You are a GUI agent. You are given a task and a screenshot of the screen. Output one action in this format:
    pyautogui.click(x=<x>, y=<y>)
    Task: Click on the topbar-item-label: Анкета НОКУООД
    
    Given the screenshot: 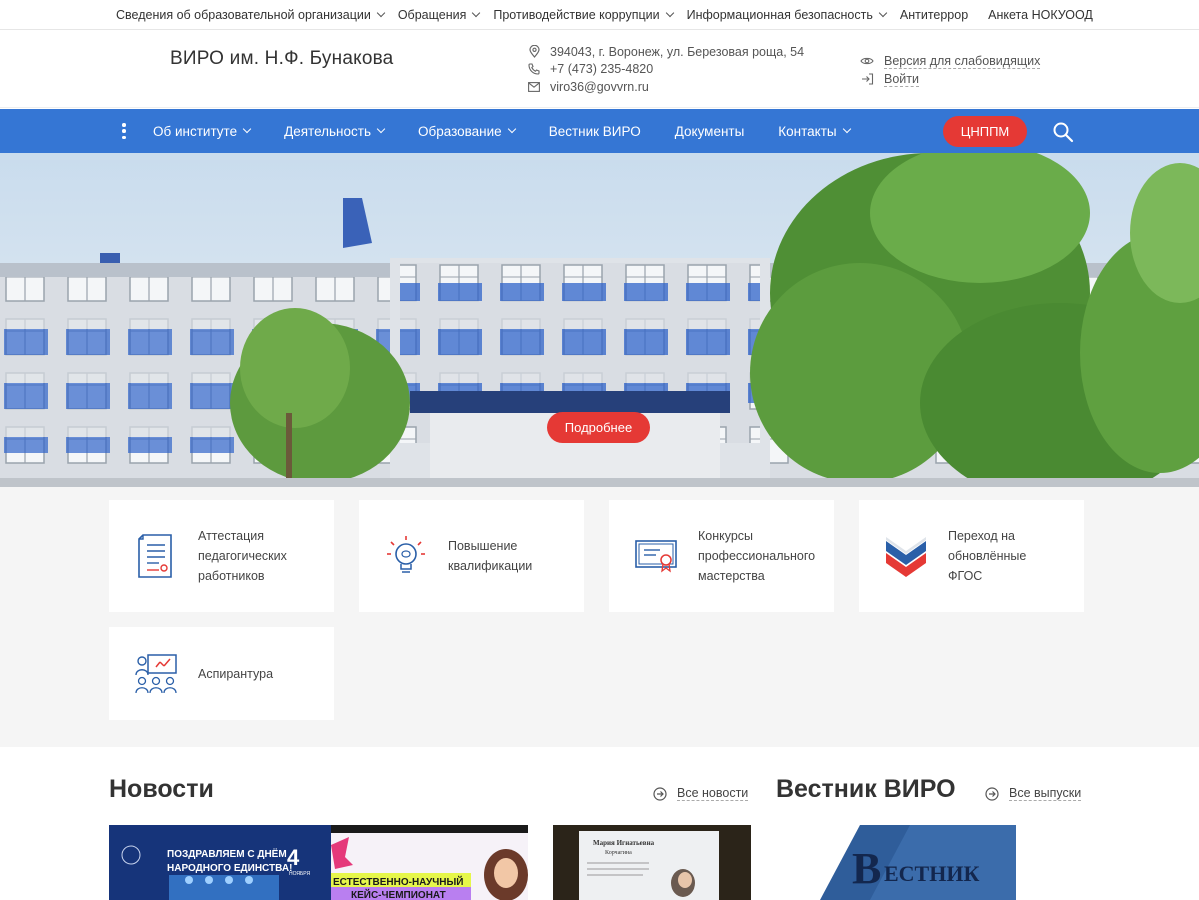 What is the action you would take?
    pyautogui.click(x=1040, y=14)
    